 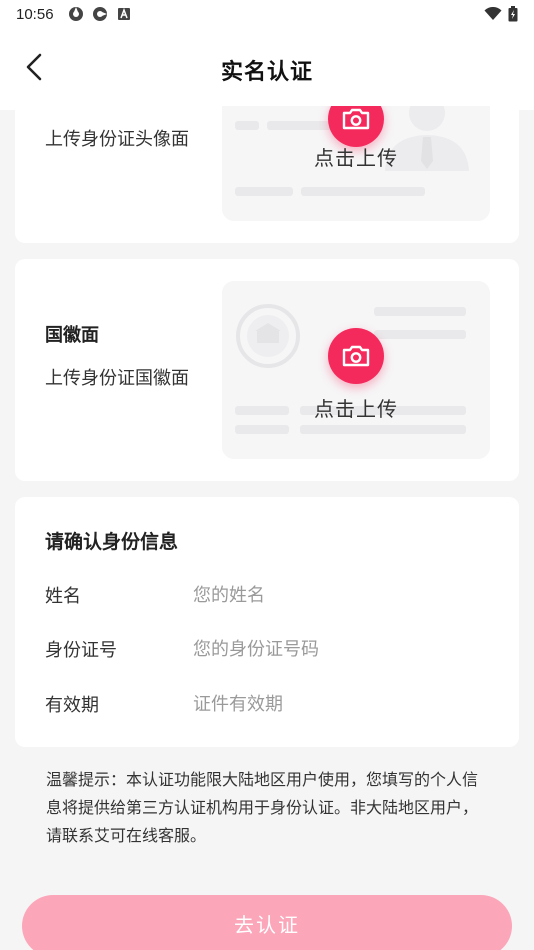 What do you see at coordinates (112, 542) in the screenshot?
I see `form-title: 请确认身份信息` at bounding box center [112, 542].